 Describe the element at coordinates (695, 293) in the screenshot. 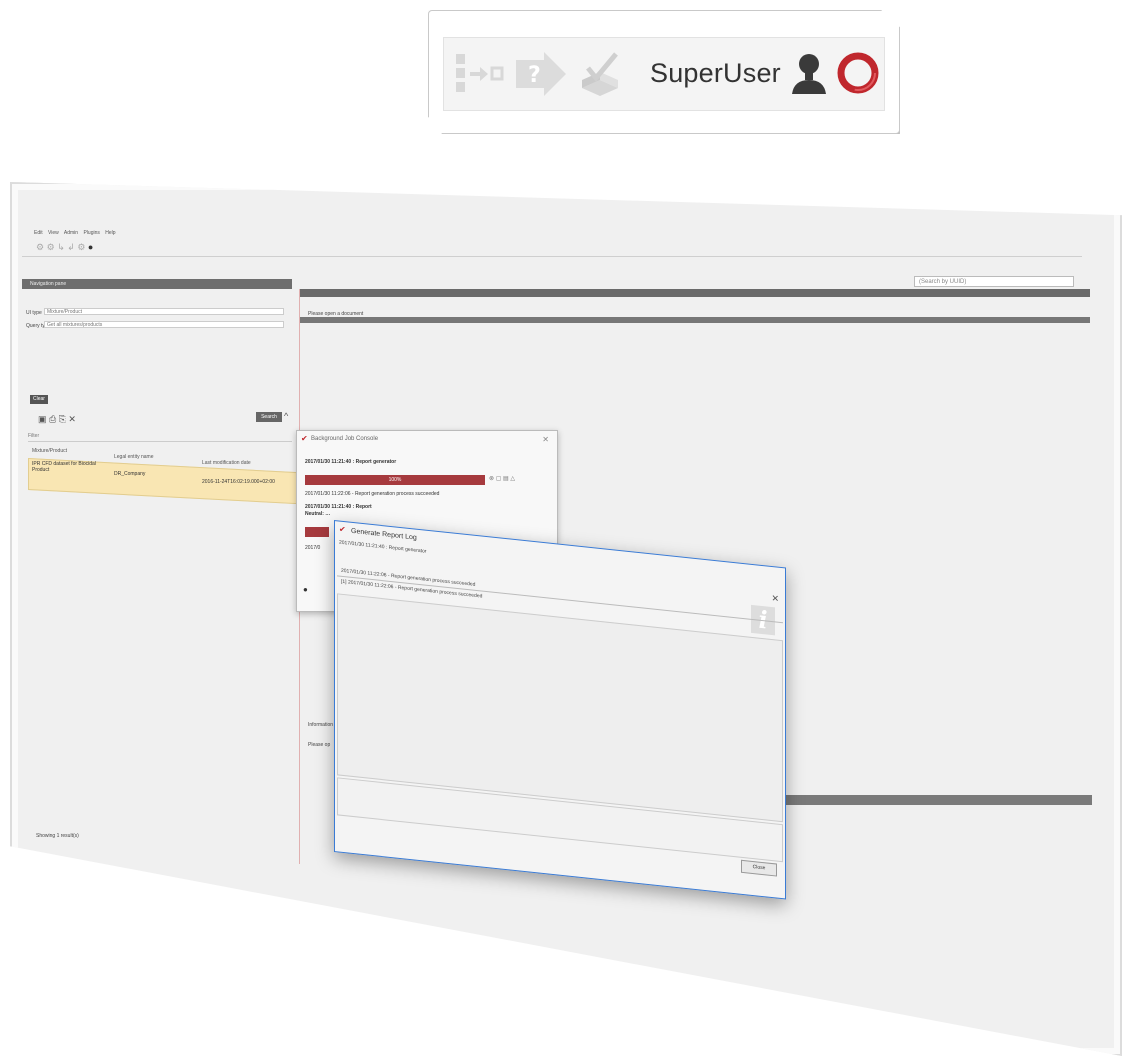

I see `document-pane-header` at that location.